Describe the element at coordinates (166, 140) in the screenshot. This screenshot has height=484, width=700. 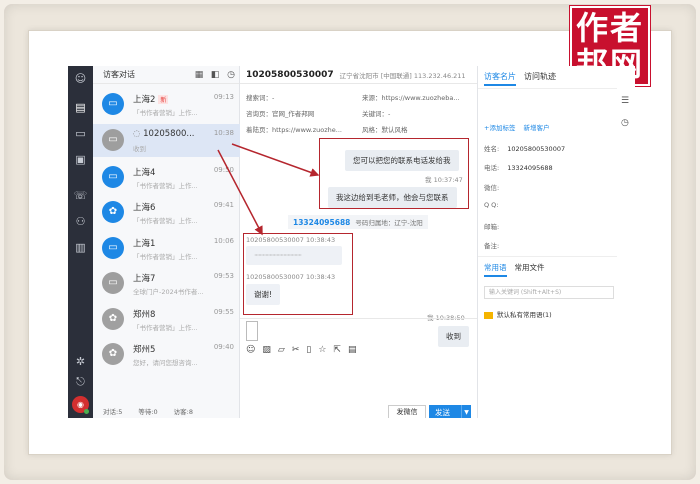
I see `conversation-item-selected: ▭ ◌ 10205800... 10:38 收到` at that location.